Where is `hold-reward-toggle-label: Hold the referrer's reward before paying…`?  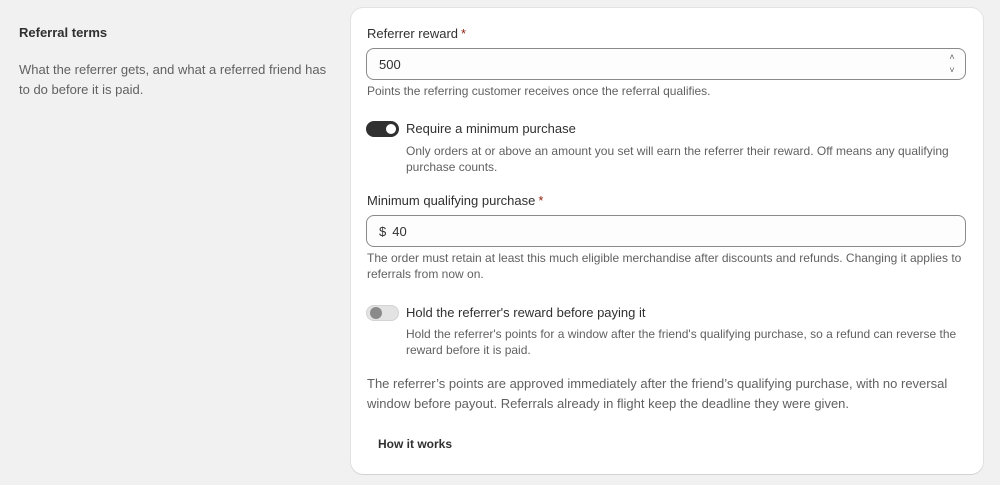
hold-reward-toggle-label: Hold the referrer's reward before paying… is located at coordinates (526, 312).